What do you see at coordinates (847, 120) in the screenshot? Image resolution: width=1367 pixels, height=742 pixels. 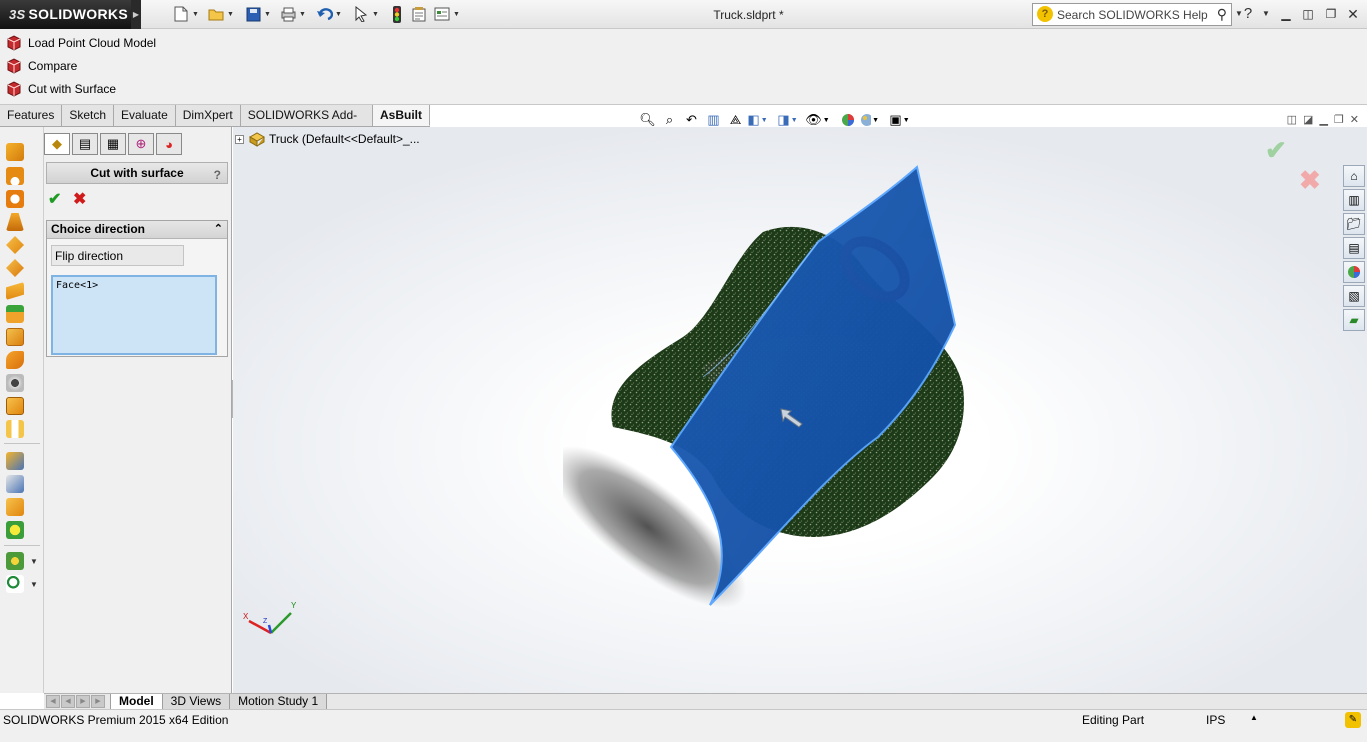 I see `edit-appearance-icon` at bounding box center [847, 120].